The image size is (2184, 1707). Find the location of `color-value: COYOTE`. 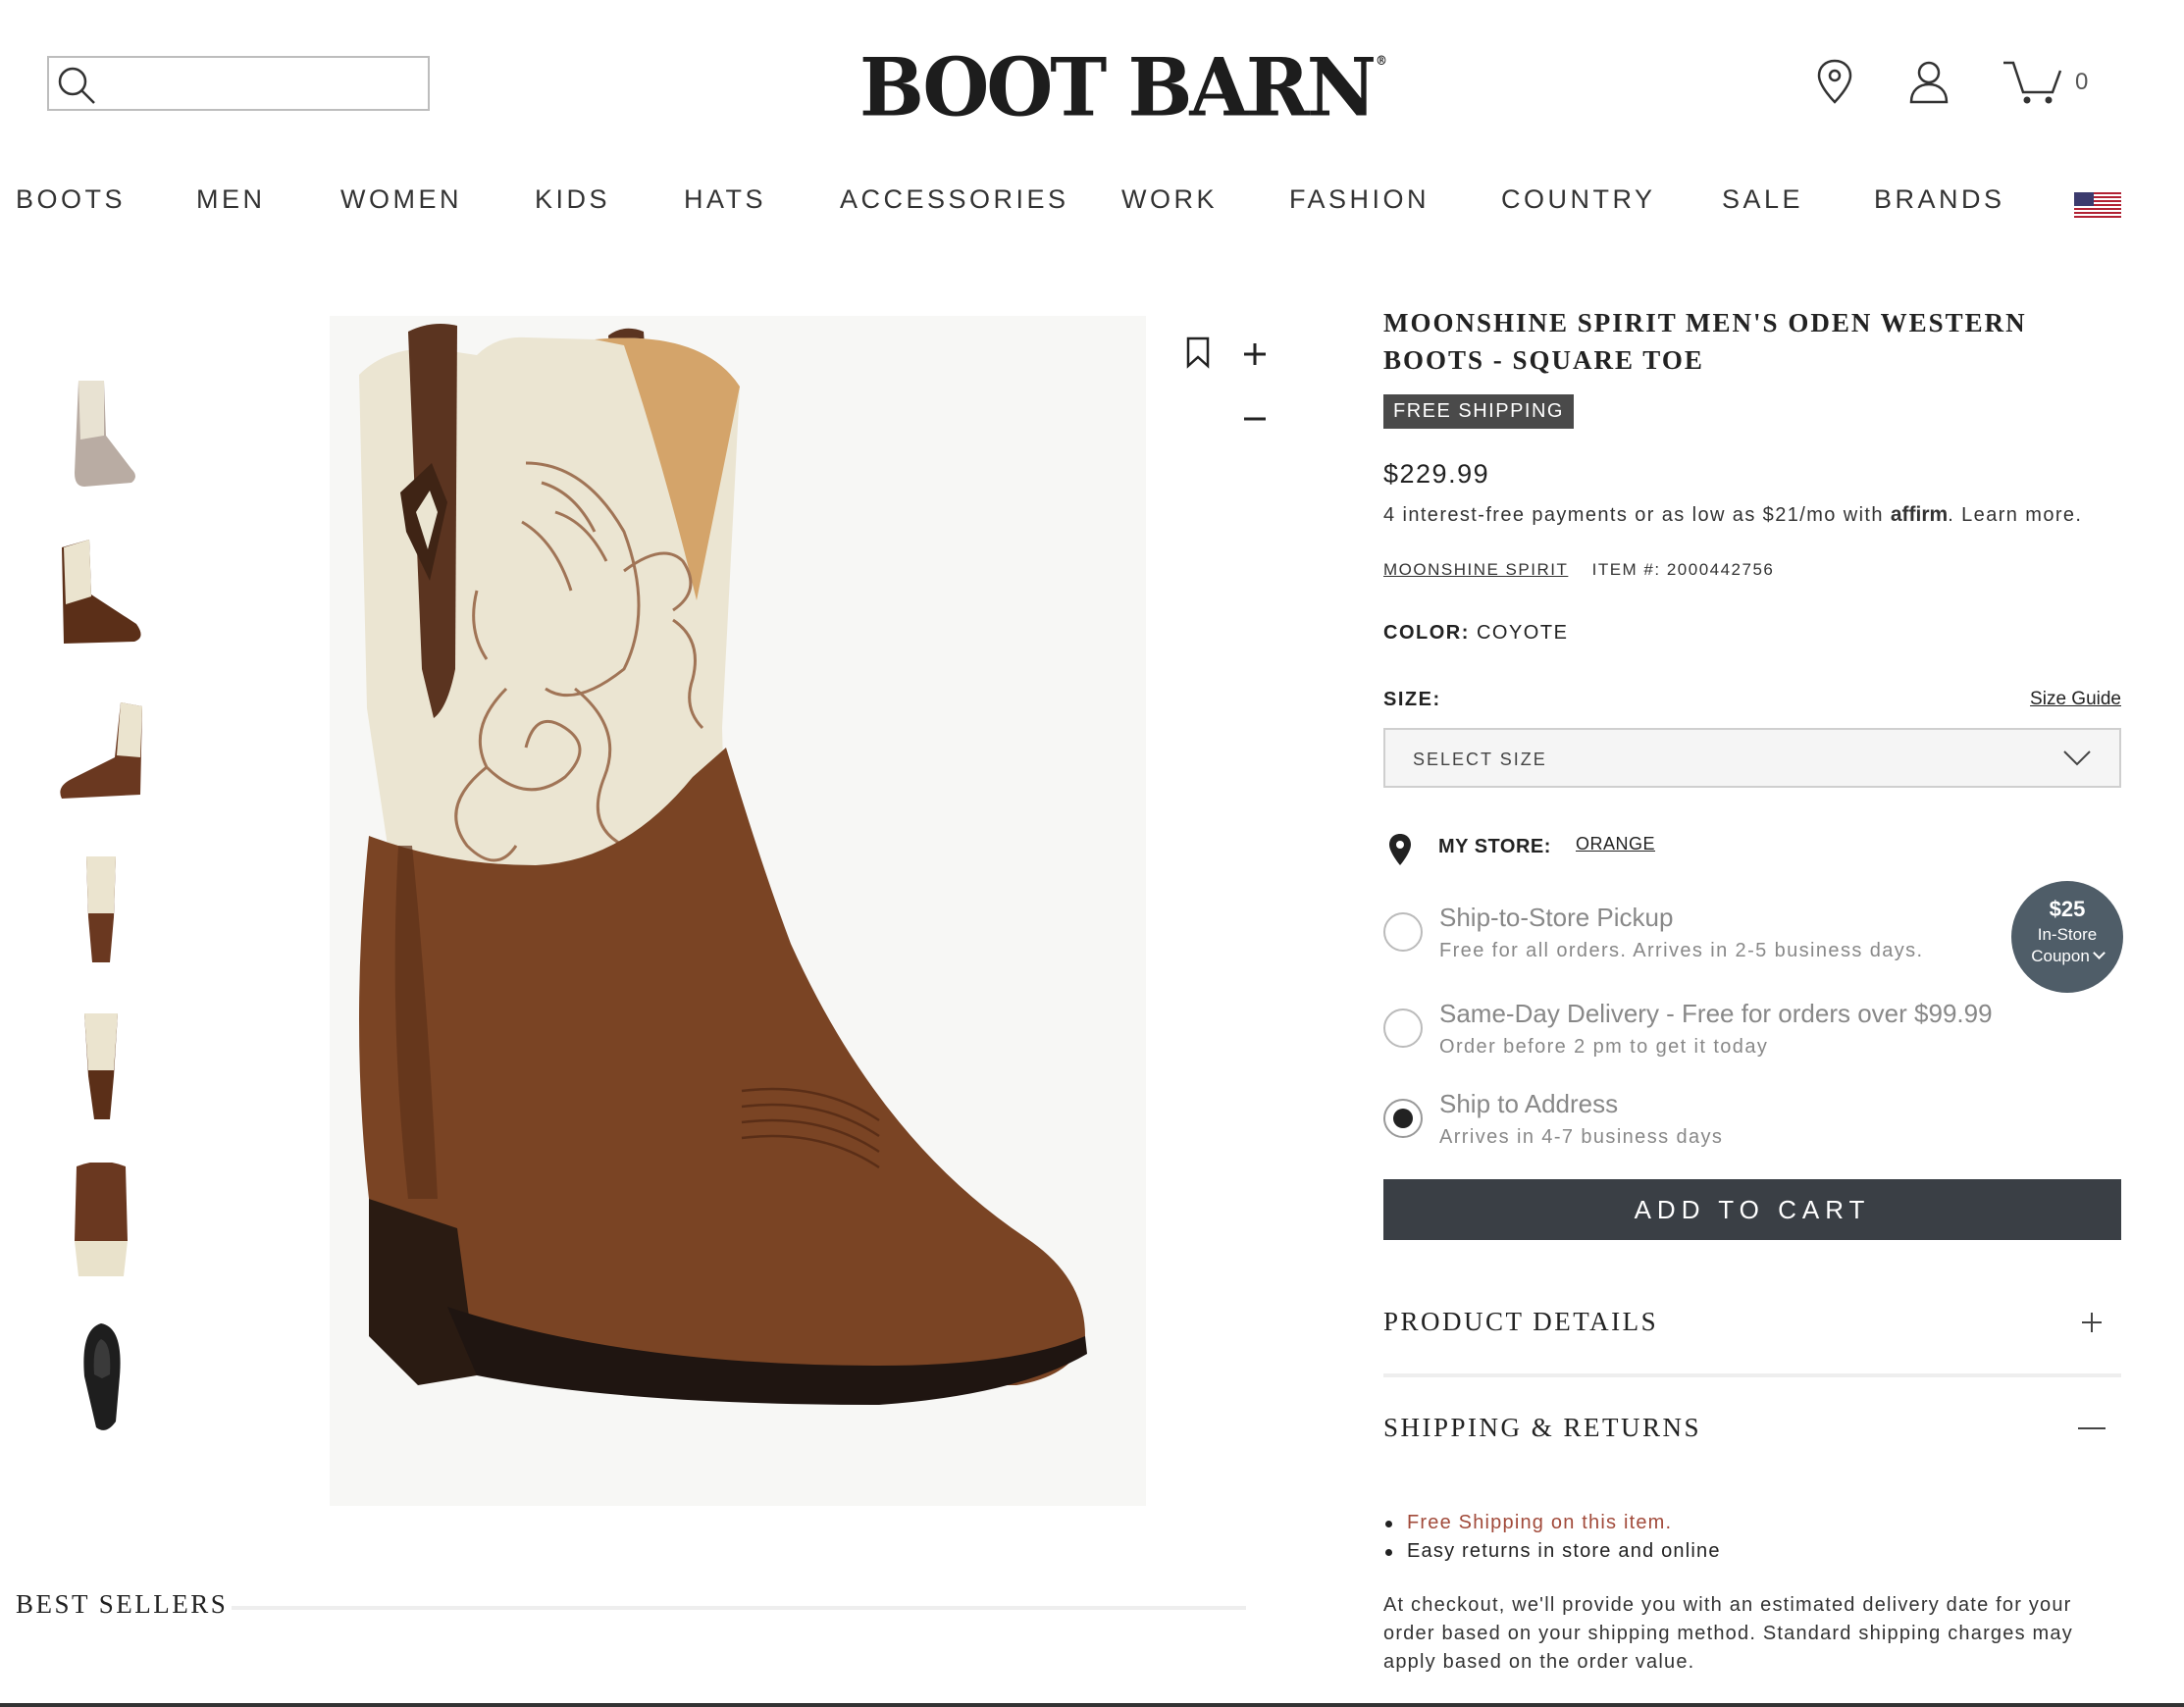

color-value: COYOTE is located at coordinates (1522, 633).